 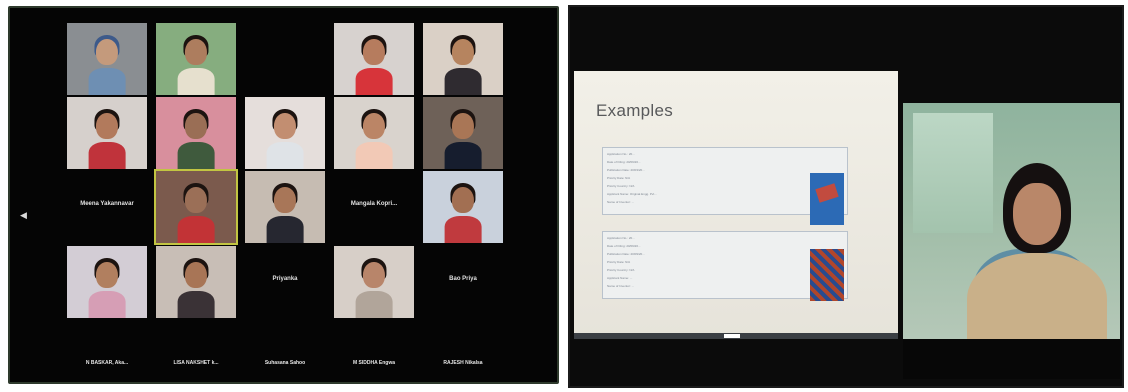 What do you see at coordinates (23, 215) in the screenshot?
I see `previous-page-arrow-icon: ◀` at bounding box center [23, 215].